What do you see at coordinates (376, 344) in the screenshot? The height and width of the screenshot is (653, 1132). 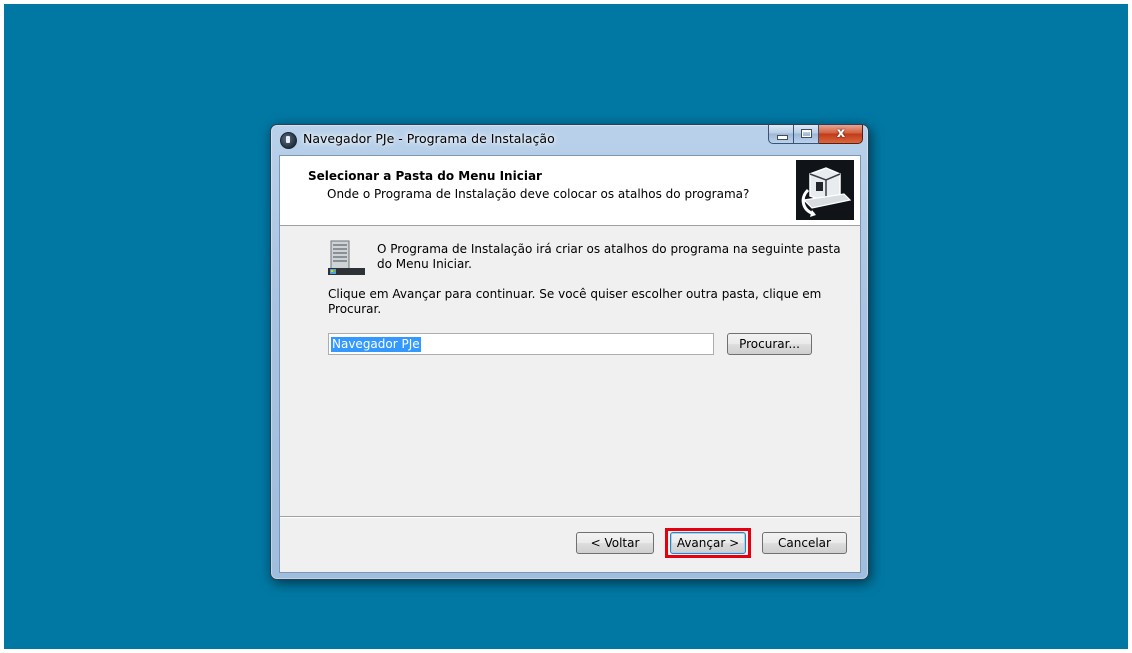 I see `start-menu-folder-value: Navegador PJe` at bounding box center [376, 344].